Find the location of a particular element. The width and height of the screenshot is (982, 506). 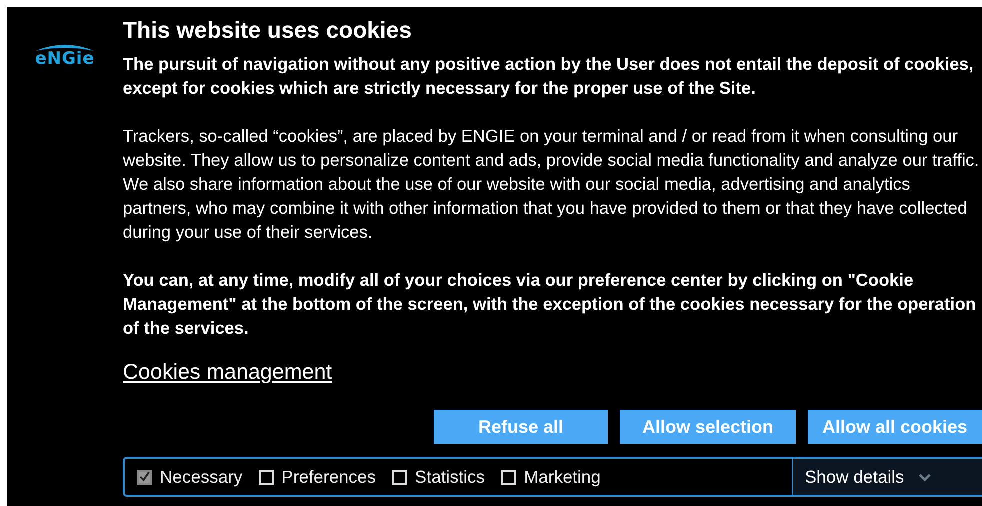

paragraph: You can, at any time, modify all of your choices via our preference center by clicking on "Cookie Management" at the bottom of the screen, with the exception of the cookies necessary for the operation of the services. is located at coordinates (550, 304).